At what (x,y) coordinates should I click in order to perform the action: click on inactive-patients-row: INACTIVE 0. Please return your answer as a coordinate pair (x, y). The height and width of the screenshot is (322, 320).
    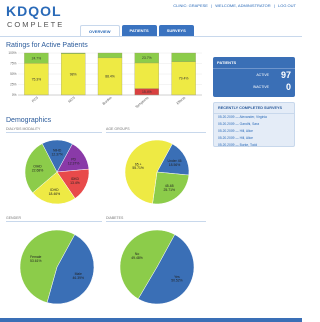
    Looking at the image, I should click on (254, 87).